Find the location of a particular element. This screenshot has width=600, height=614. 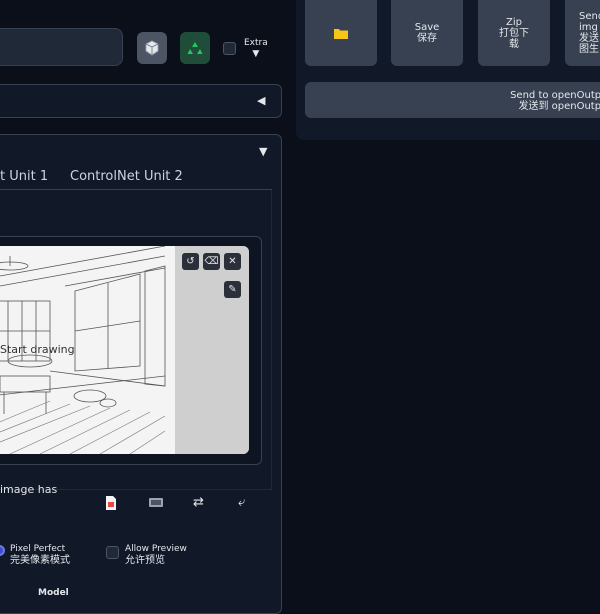

close-icon: ✕ is located at coordinates (232, 261).